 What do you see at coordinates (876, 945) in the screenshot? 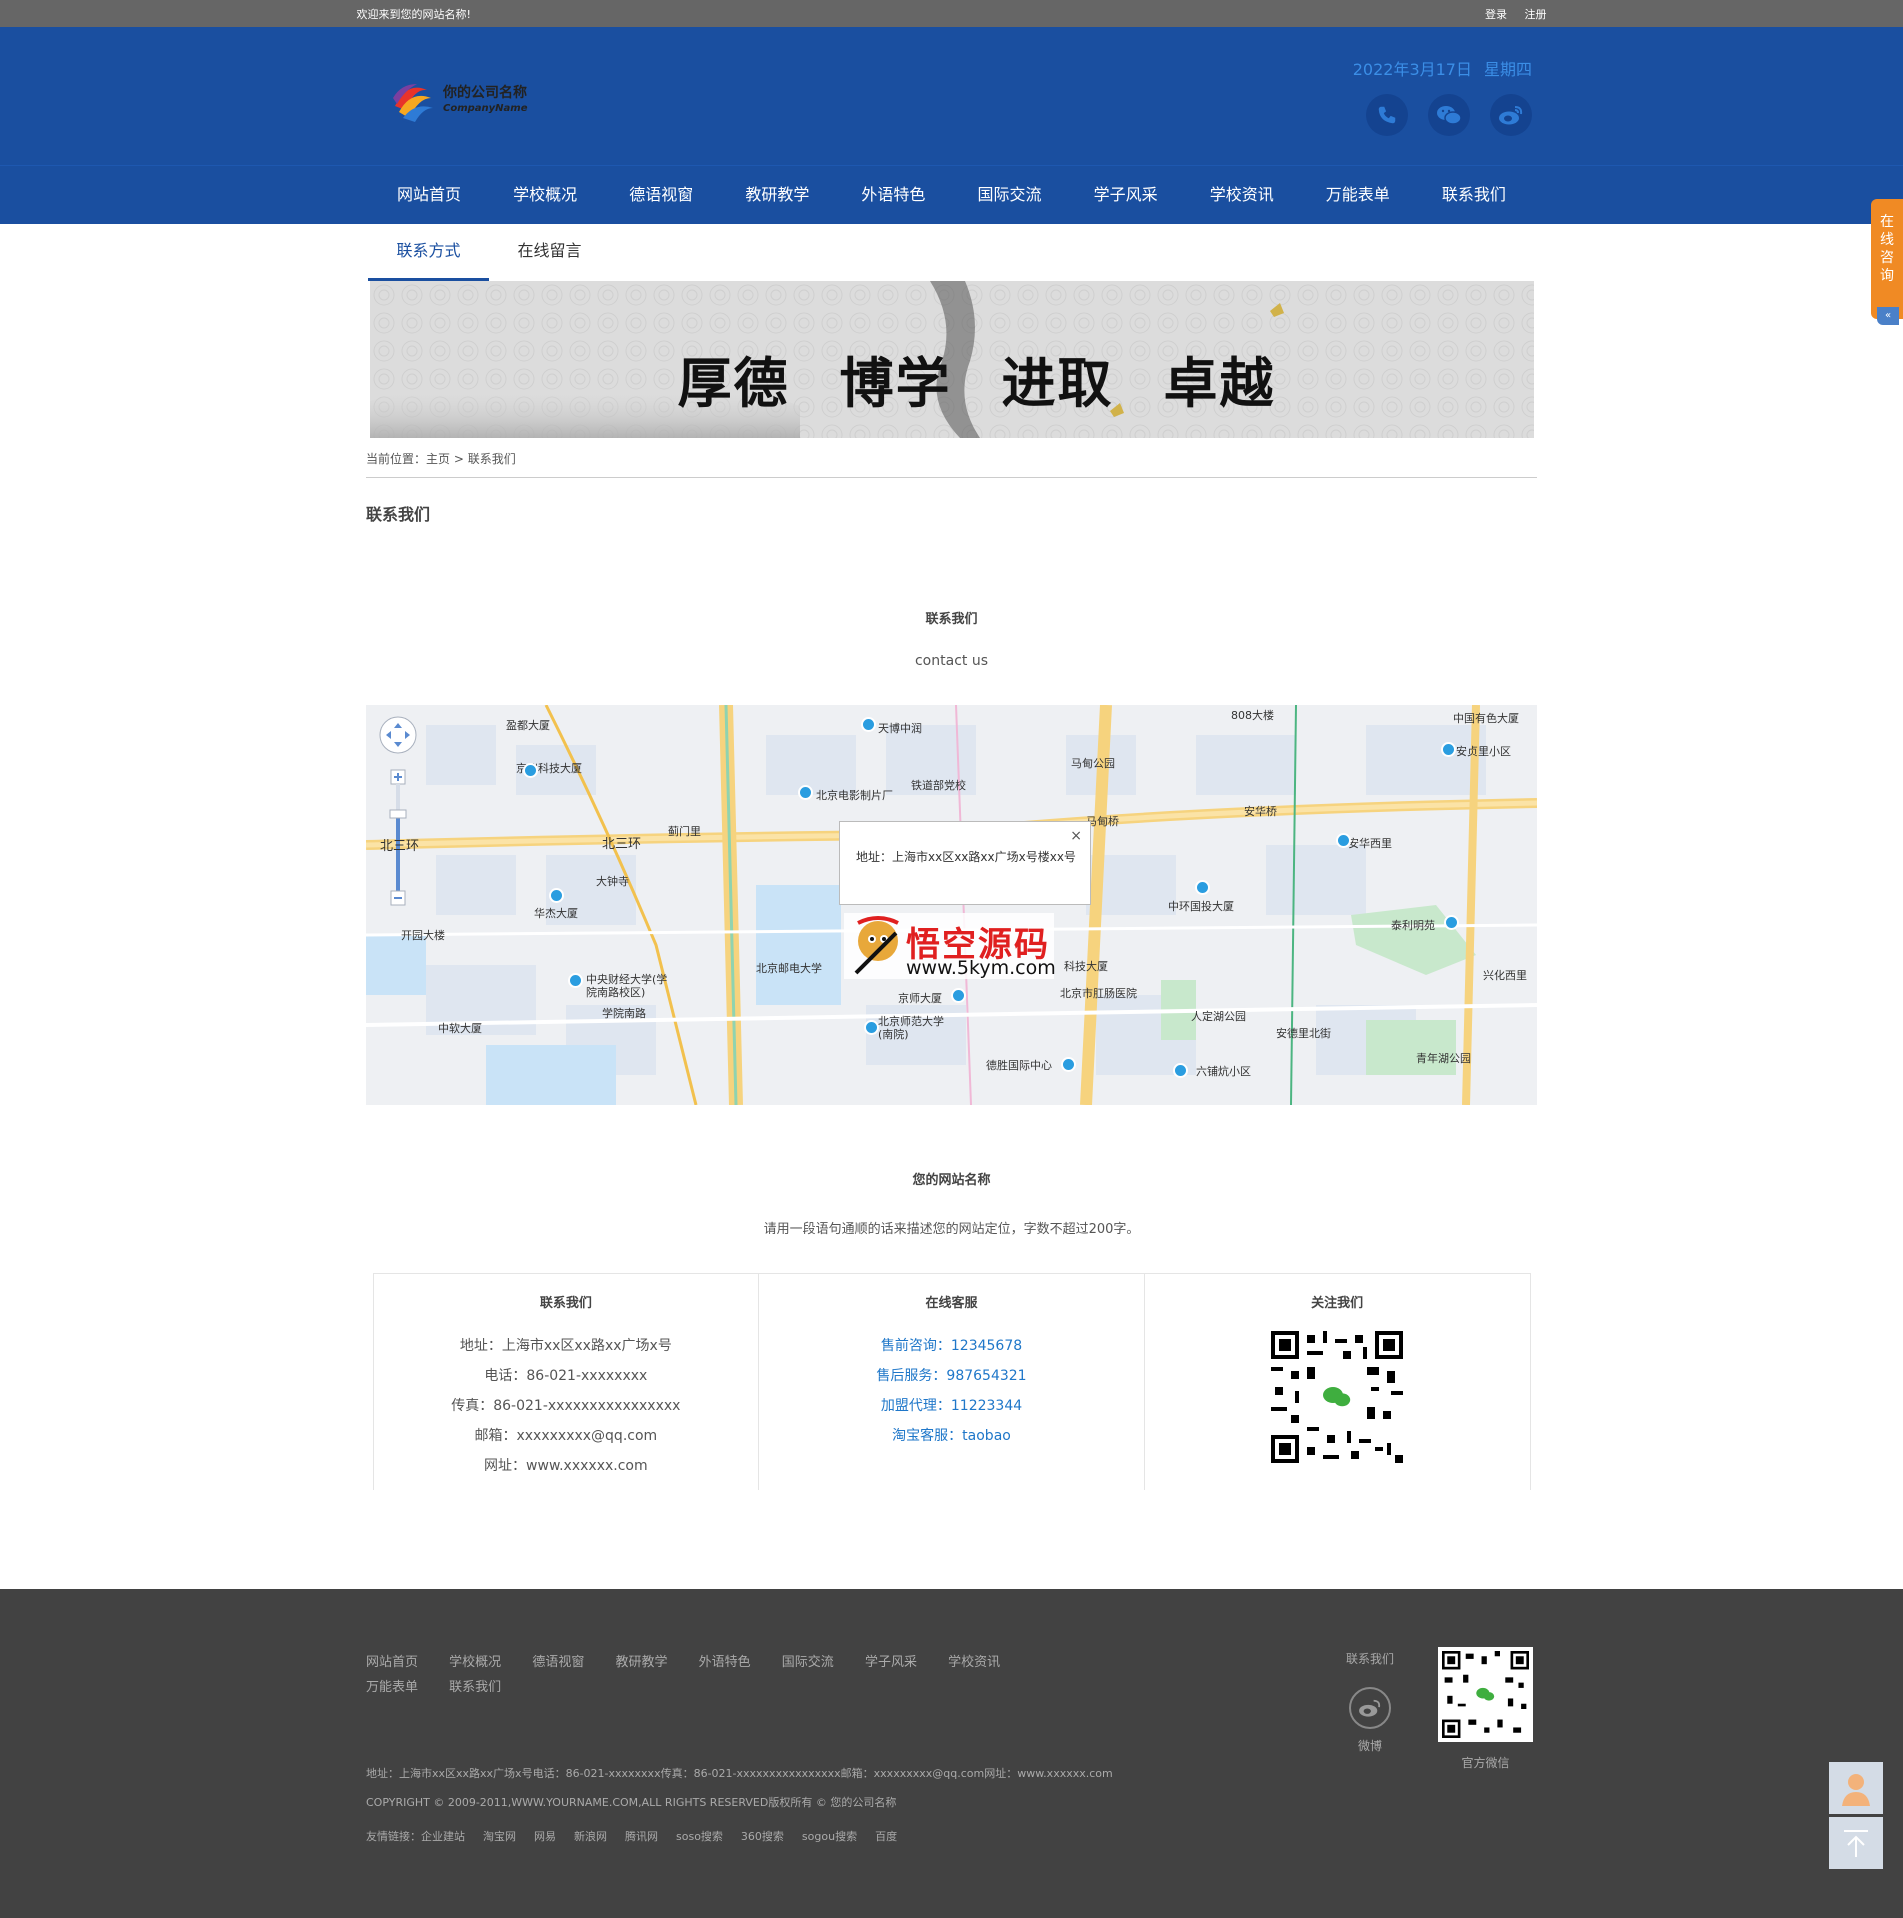
I see `monkey-icon` at bounding box center [876, 945].